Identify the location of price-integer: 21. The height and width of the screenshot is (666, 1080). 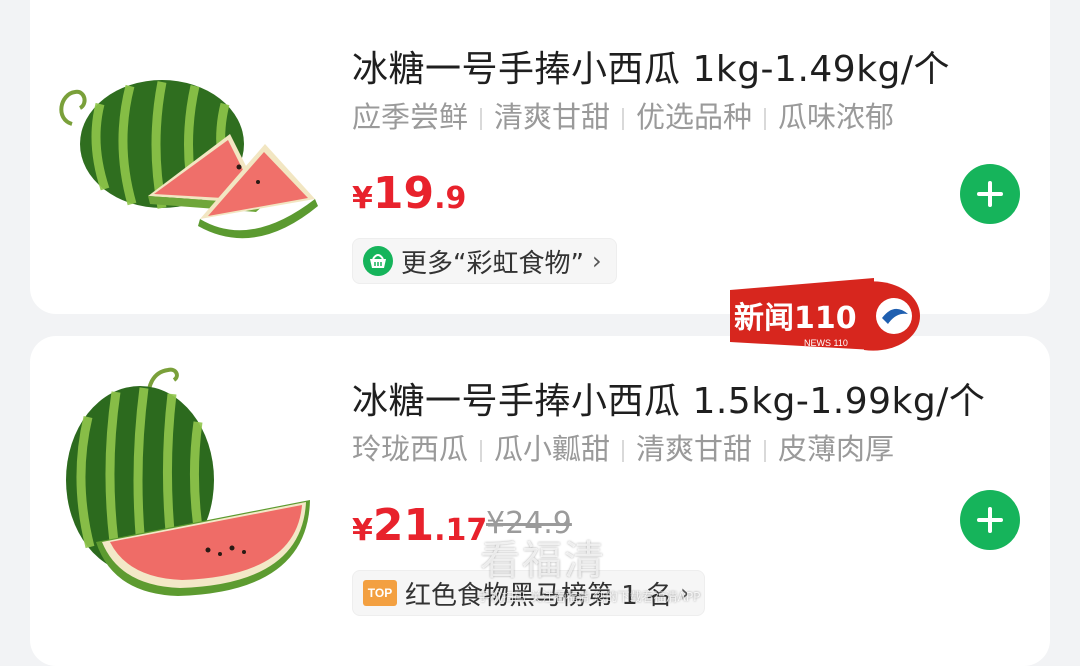
(403, 525).